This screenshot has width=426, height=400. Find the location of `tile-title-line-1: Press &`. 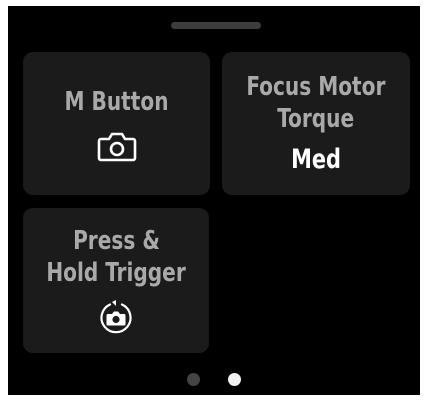

tile-title-line-1: Press & is located at coordinates (116, 240).